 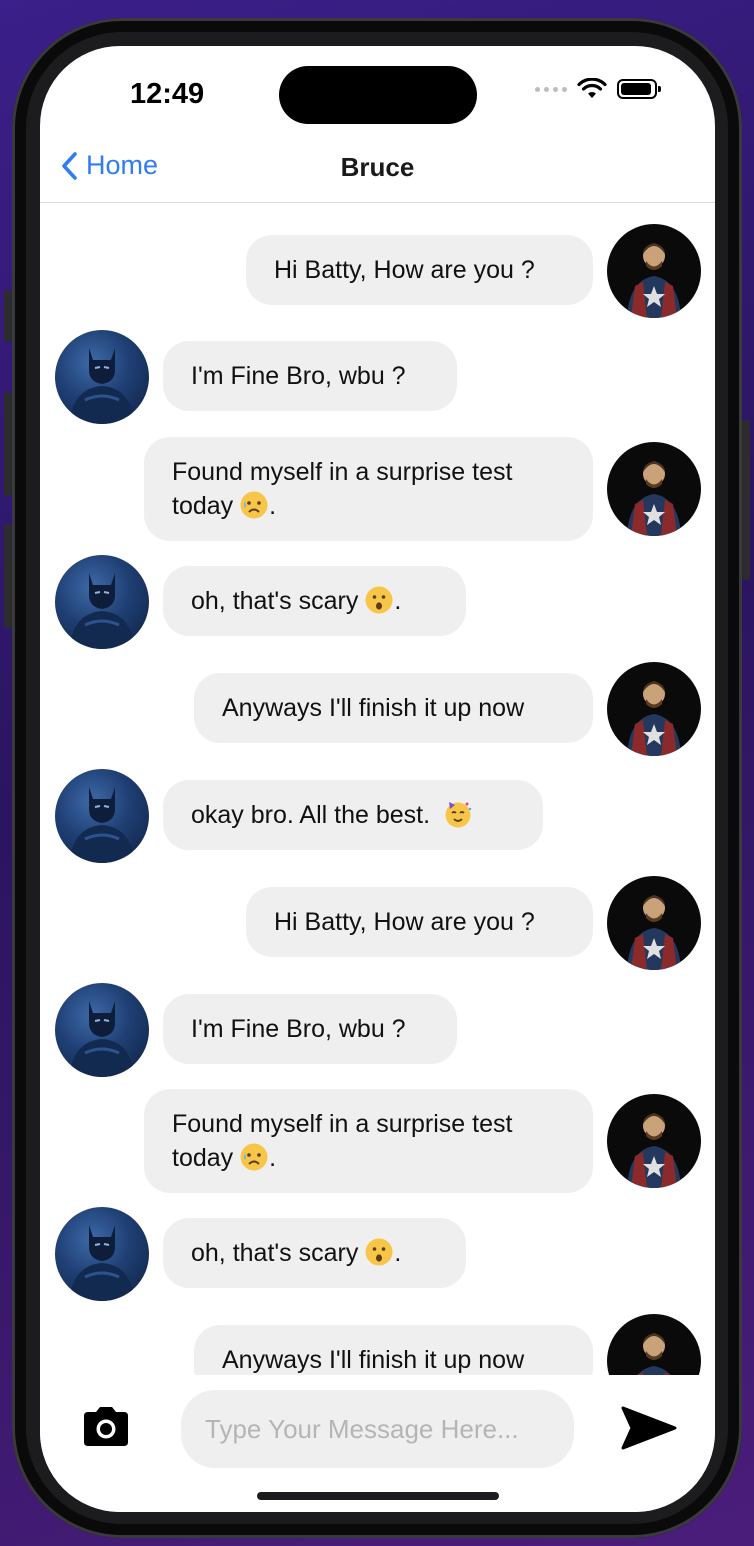 What do you see at coordinates (8, 576) in the screenshot?
I see `volume-down-button` at bounding box center [8, 576].